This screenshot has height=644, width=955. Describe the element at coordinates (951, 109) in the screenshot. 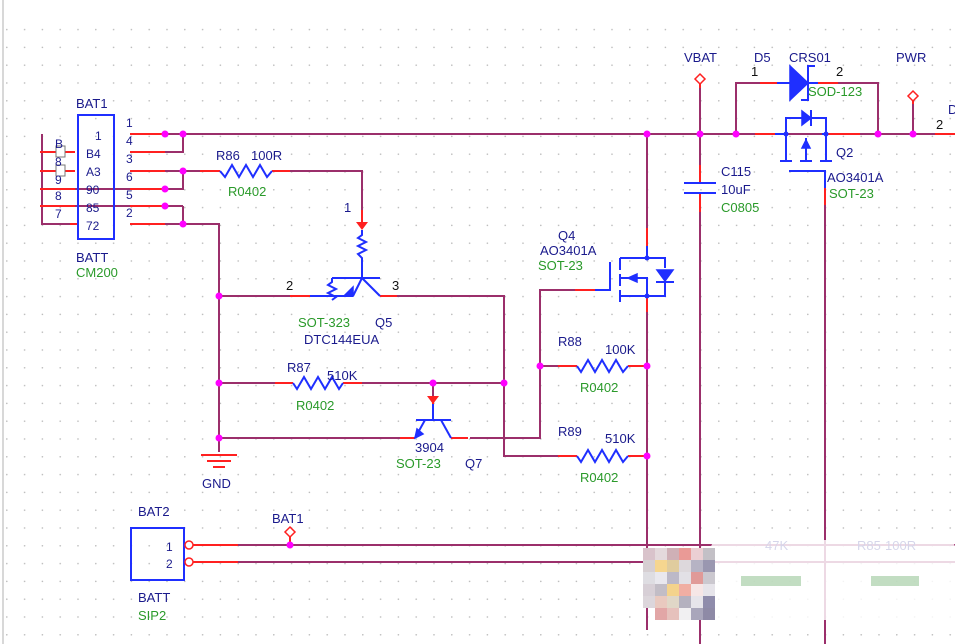

I see `offscreen-ref-fragment: D` at that location.